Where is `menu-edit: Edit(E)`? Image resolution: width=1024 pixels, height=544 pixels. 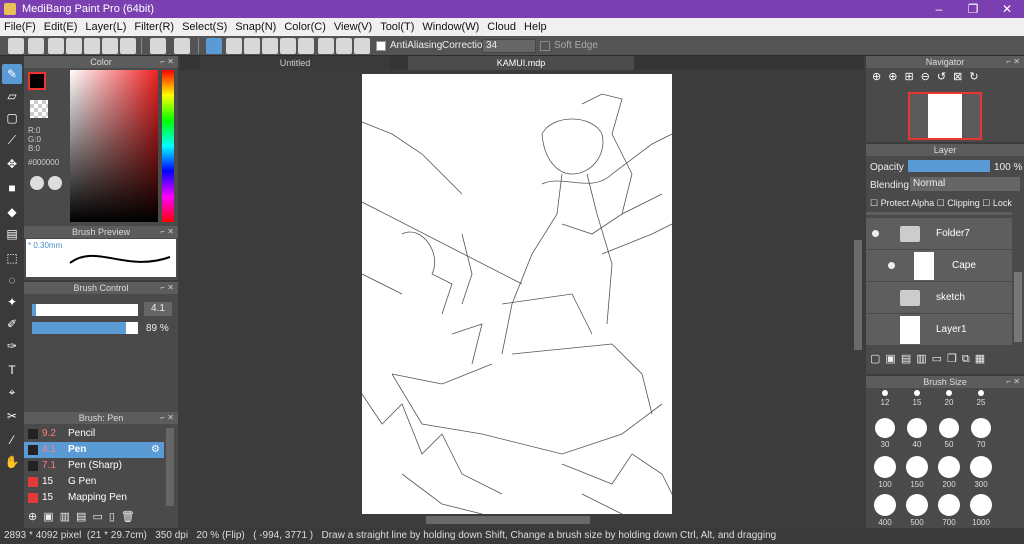
menu-edit: Edit(E) is located at coordinates (61, 27).